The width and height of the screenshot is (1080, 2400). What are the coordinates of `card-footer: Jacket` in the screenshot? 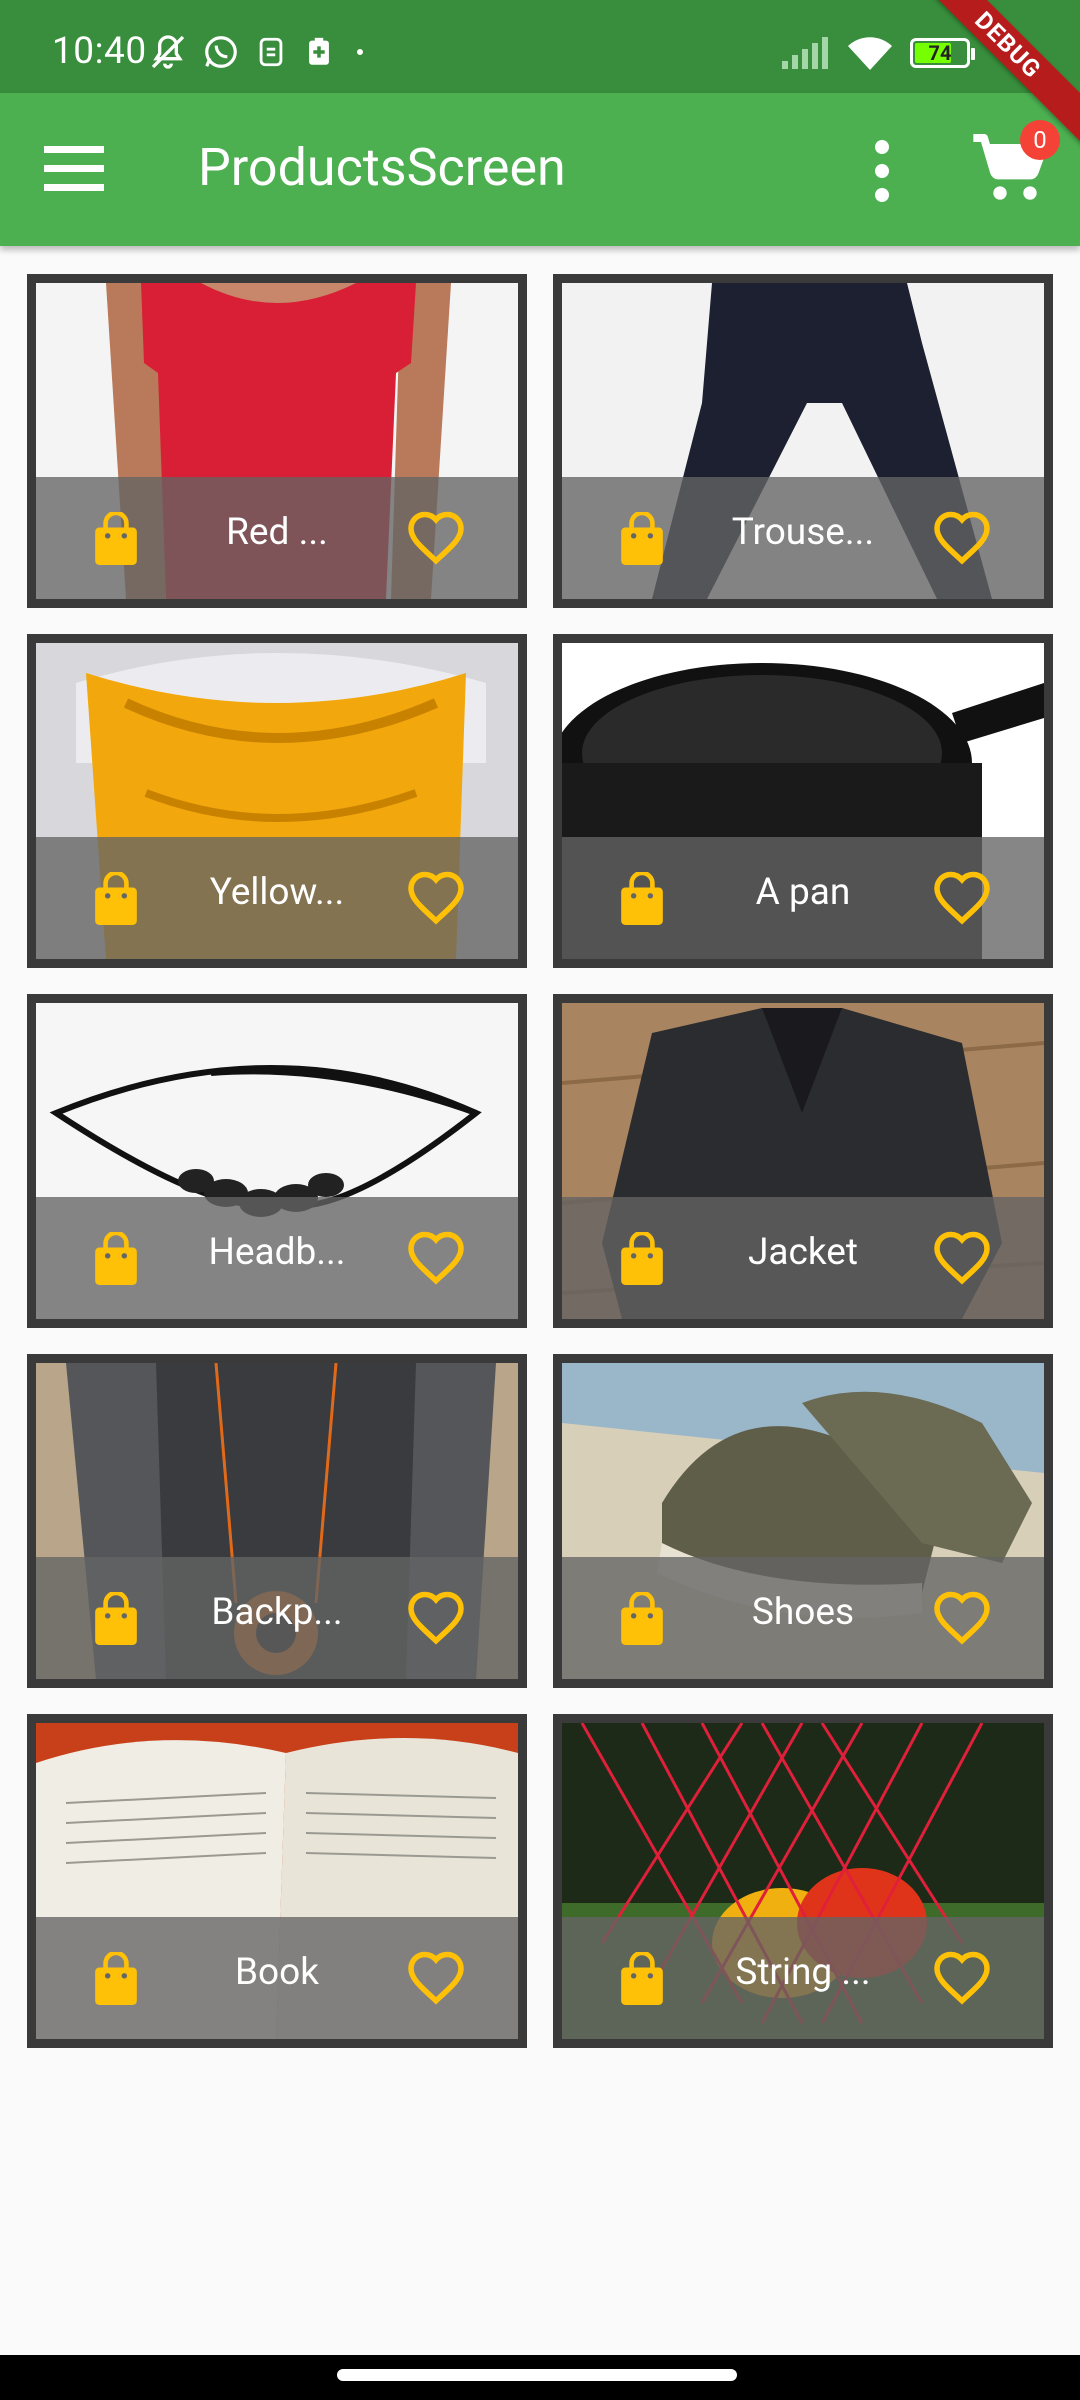 It's located at (803, 1258).